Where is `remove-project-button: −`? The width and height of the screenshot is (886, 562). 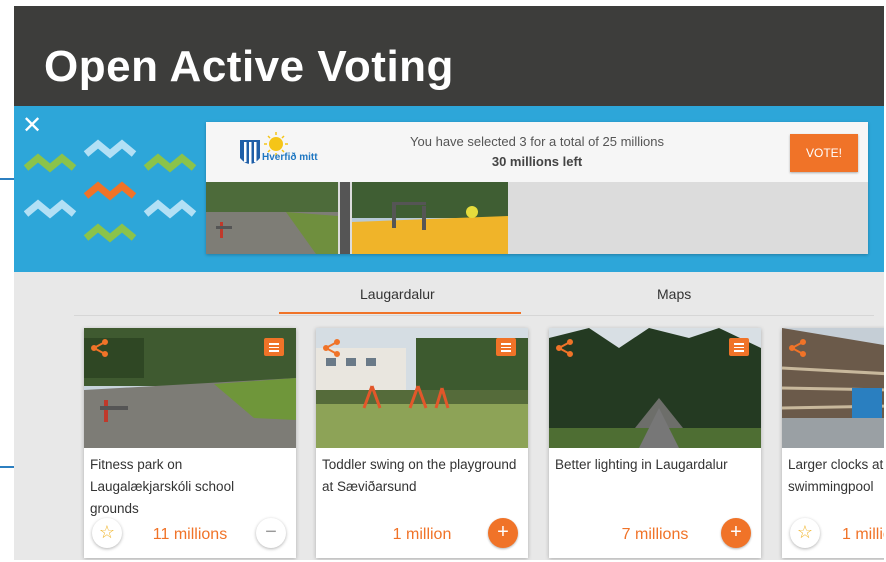 remove-project-button: − is located at coordinates (271, 533).